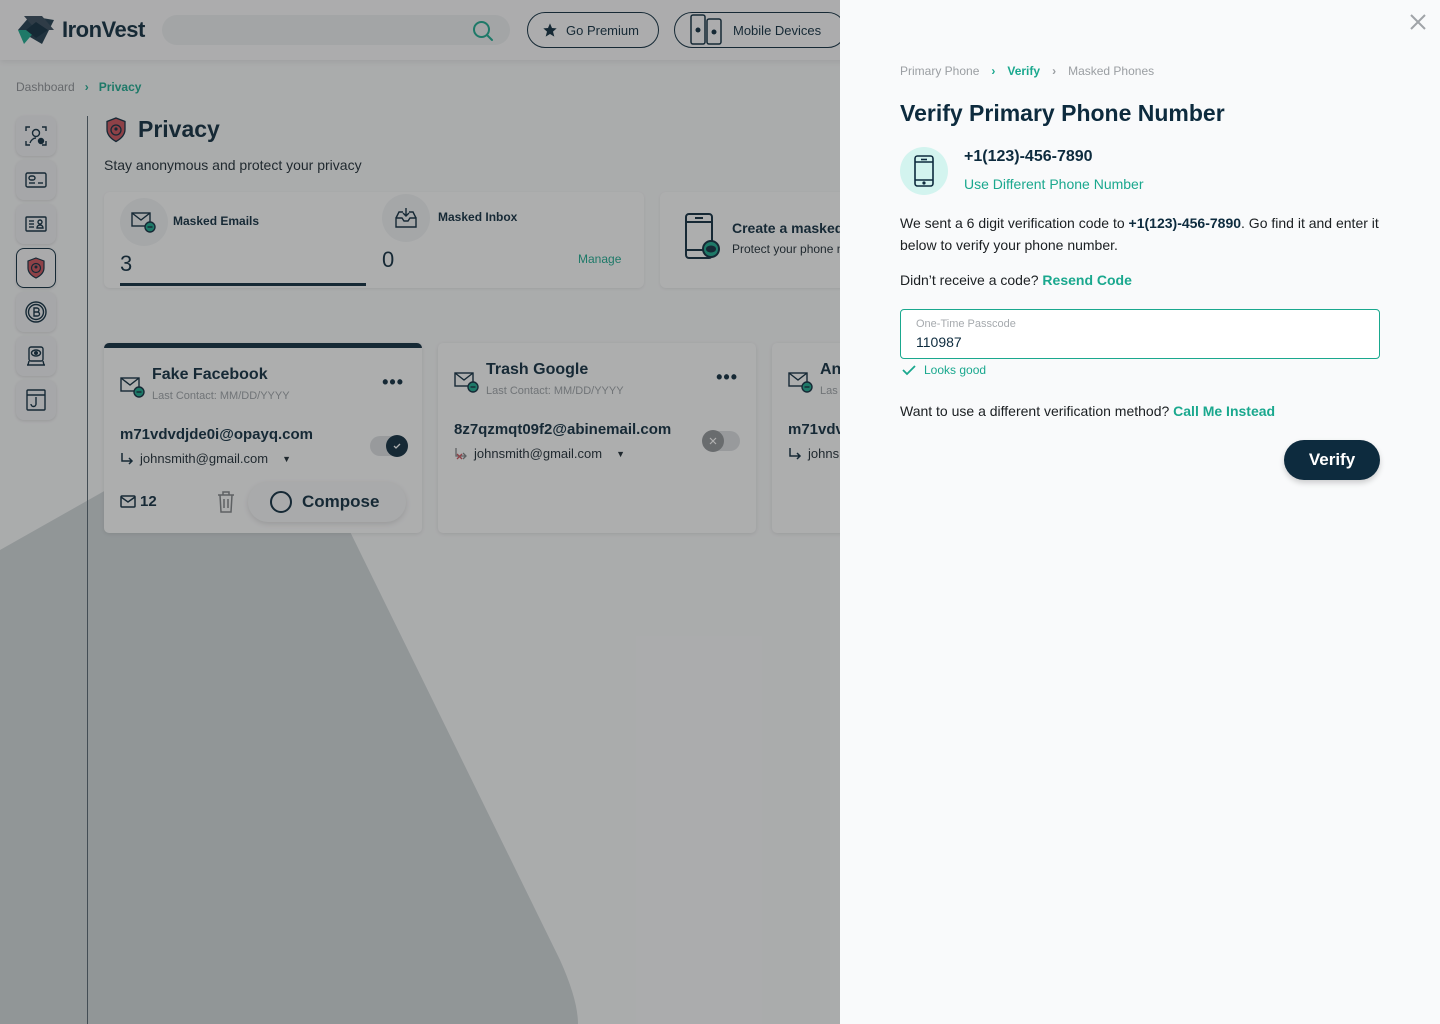 The image size is (1440, 1024). What do you see at coordinates (1224, 411) in the screenshot?
I see `call-me-instead-link: Call Me Instead` at bounding box center [1224, 411].